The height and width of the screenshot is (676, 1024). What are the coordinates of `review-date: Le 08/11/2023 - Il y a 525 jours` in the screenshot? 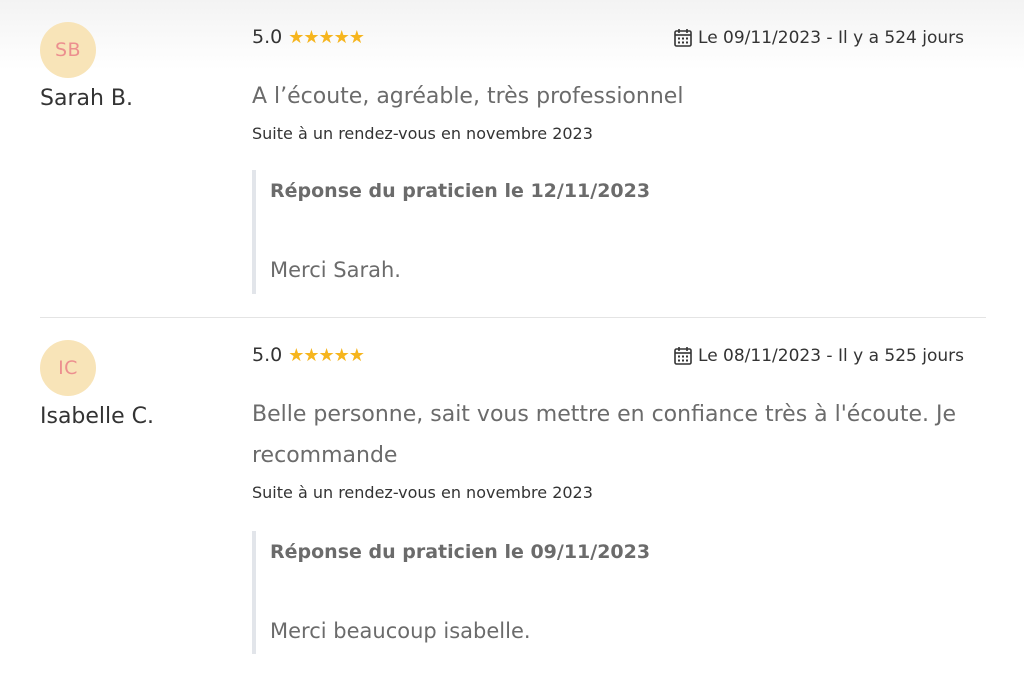 It's located at (818, 356).